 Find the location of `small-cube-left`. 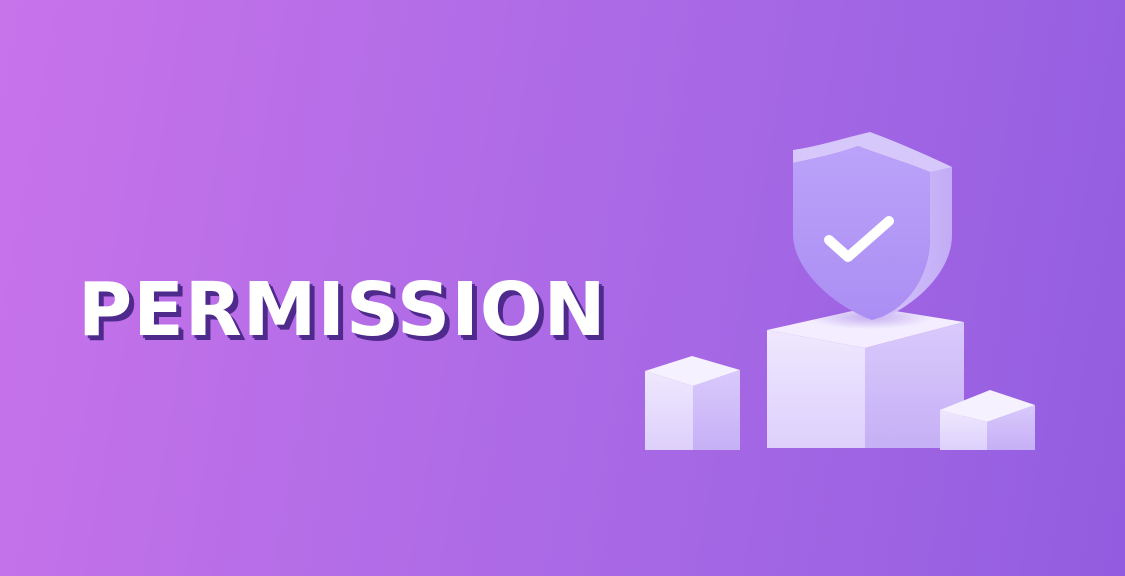

small-cube-left is located at coordinates (692, 403).